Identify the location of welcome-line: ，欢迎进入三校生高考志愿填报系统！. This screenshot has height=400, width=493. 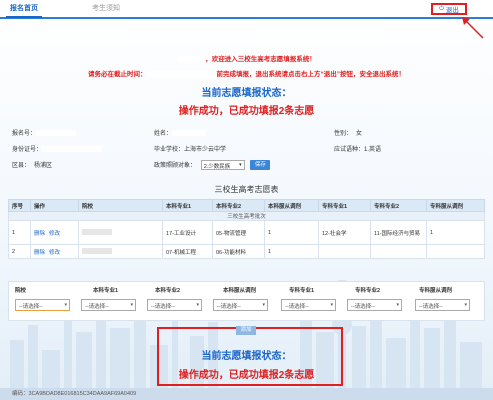
(246, 58).